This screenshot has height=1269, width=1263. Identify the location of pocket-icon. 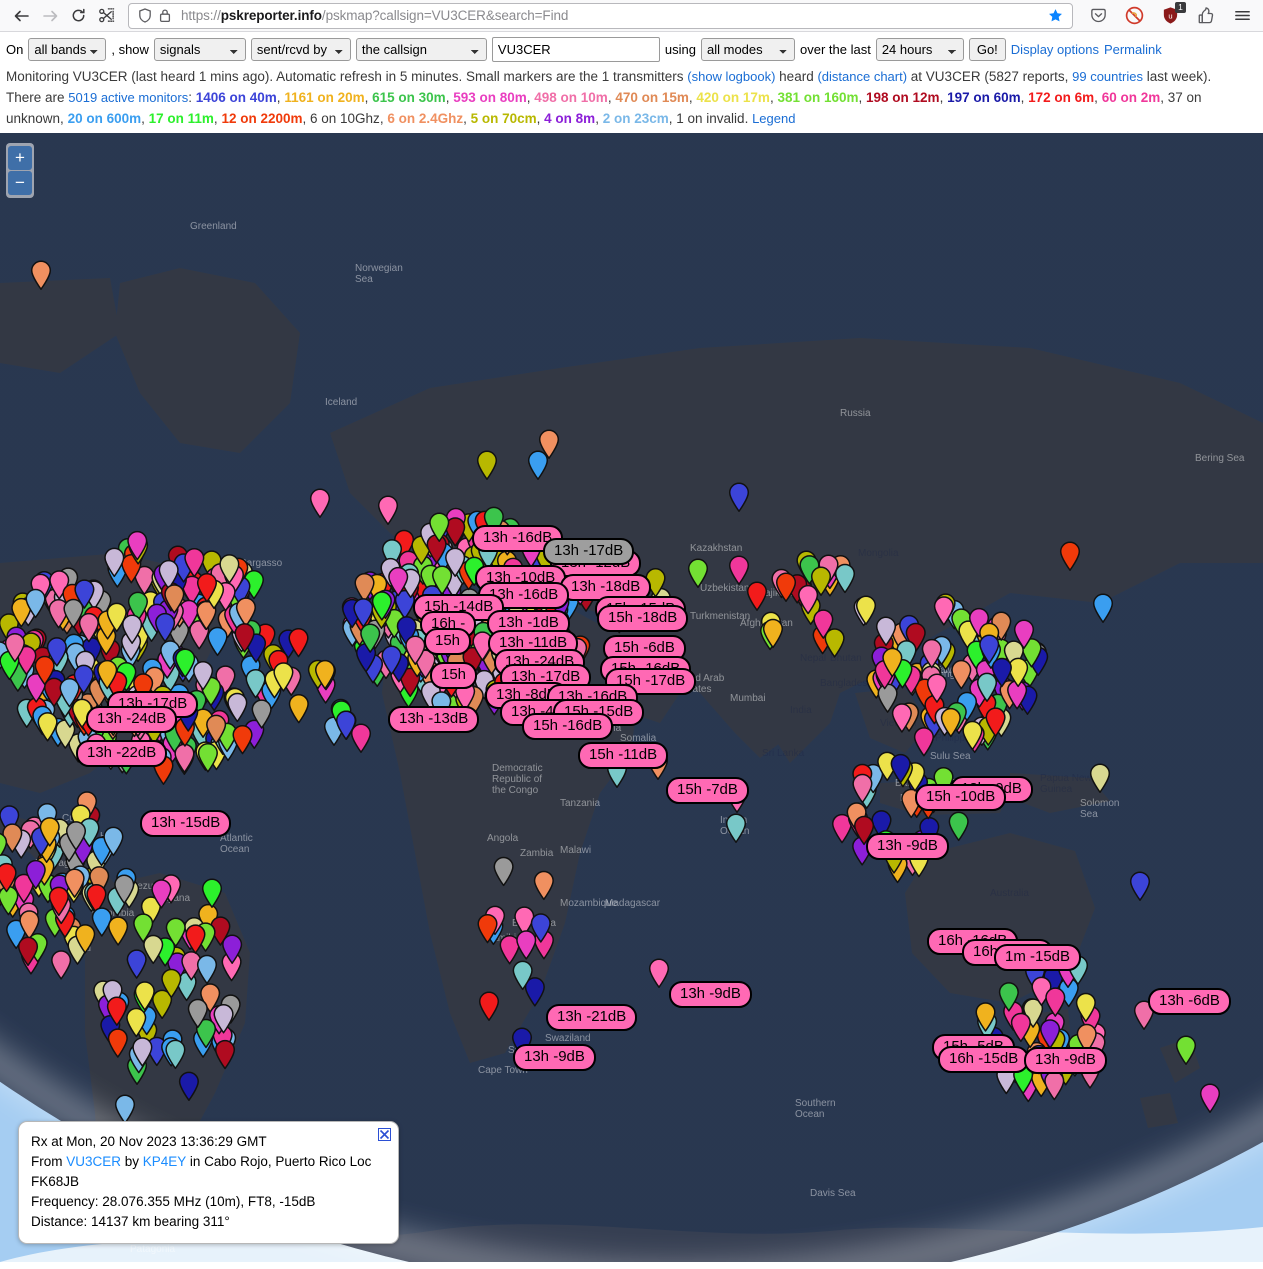
(1098, 16).